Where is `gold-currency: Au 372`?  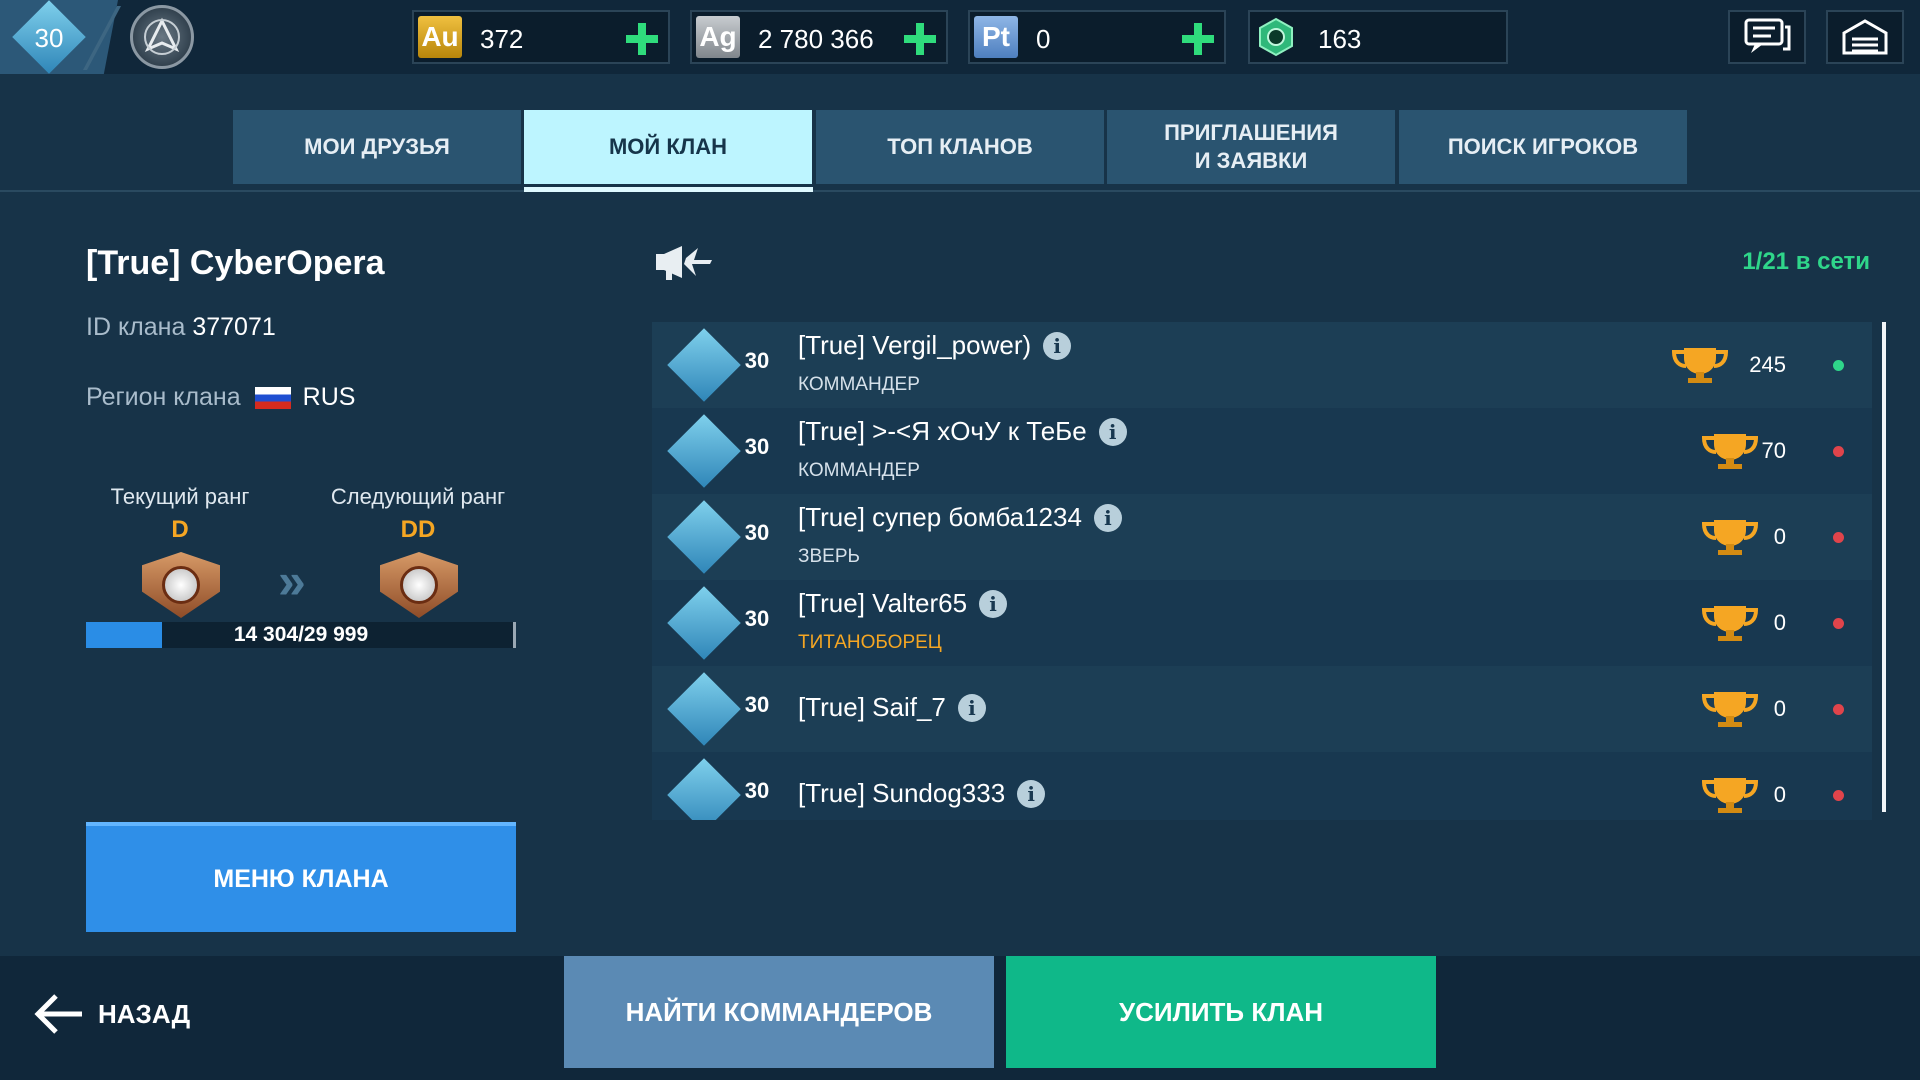
gold-currency: Au 372 is located at coordinates (541, 37).